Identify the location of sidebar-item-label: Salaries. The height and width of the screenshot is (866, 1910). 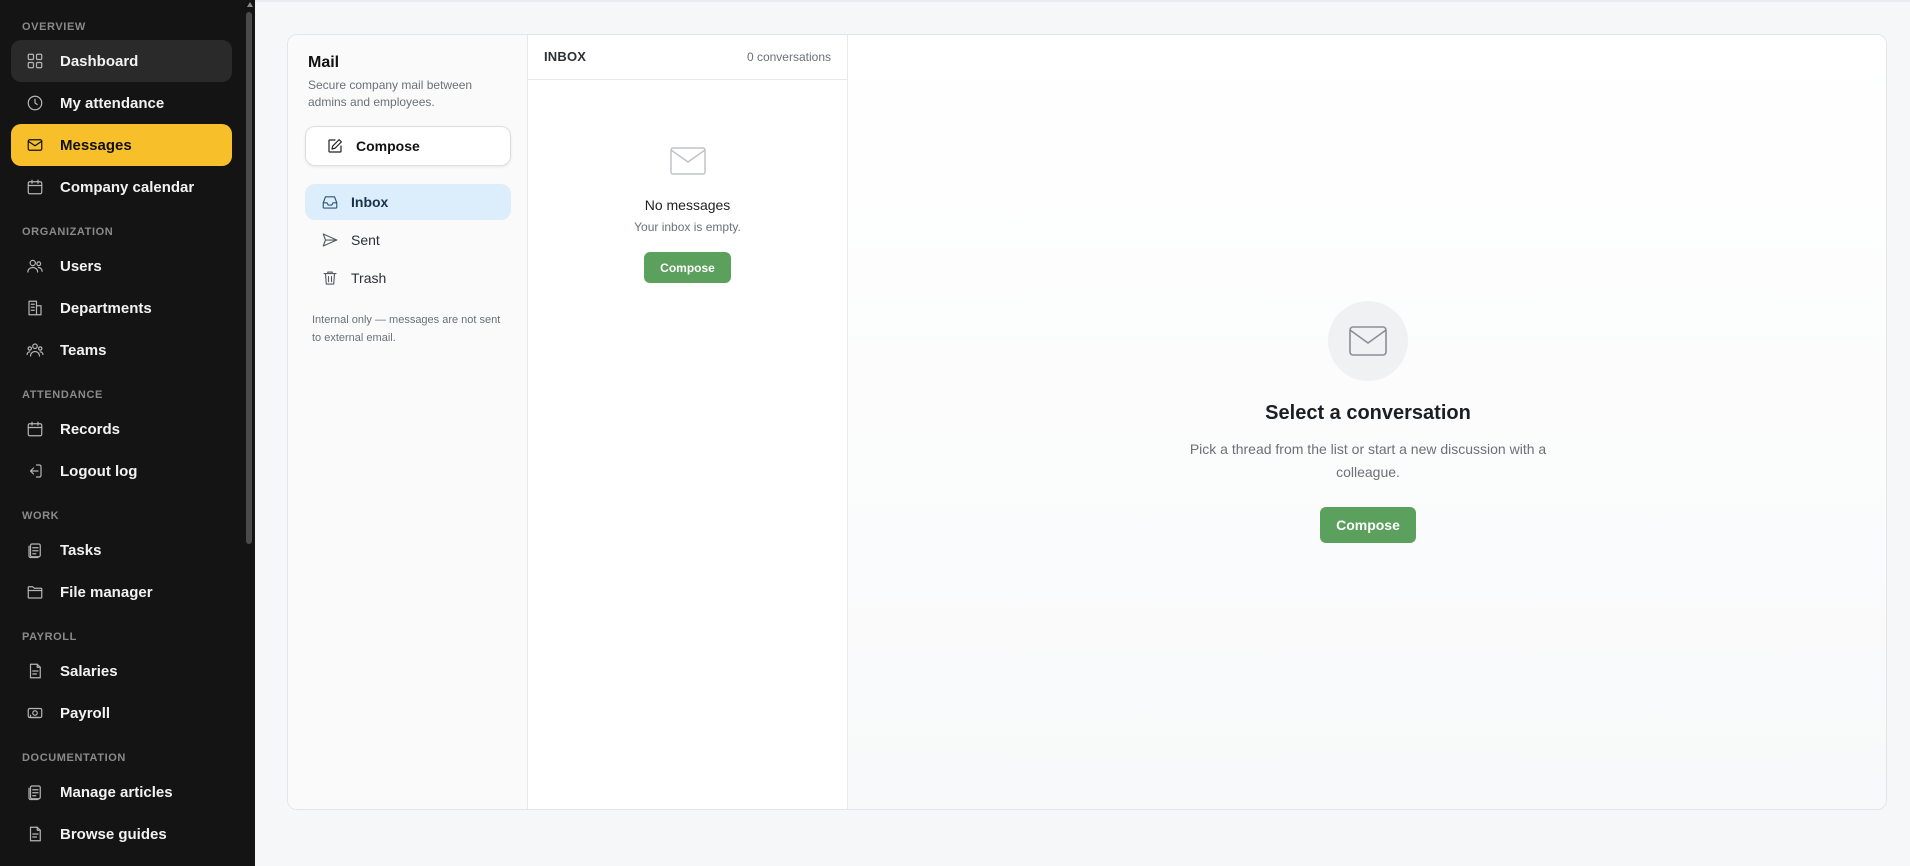
(89, 671).